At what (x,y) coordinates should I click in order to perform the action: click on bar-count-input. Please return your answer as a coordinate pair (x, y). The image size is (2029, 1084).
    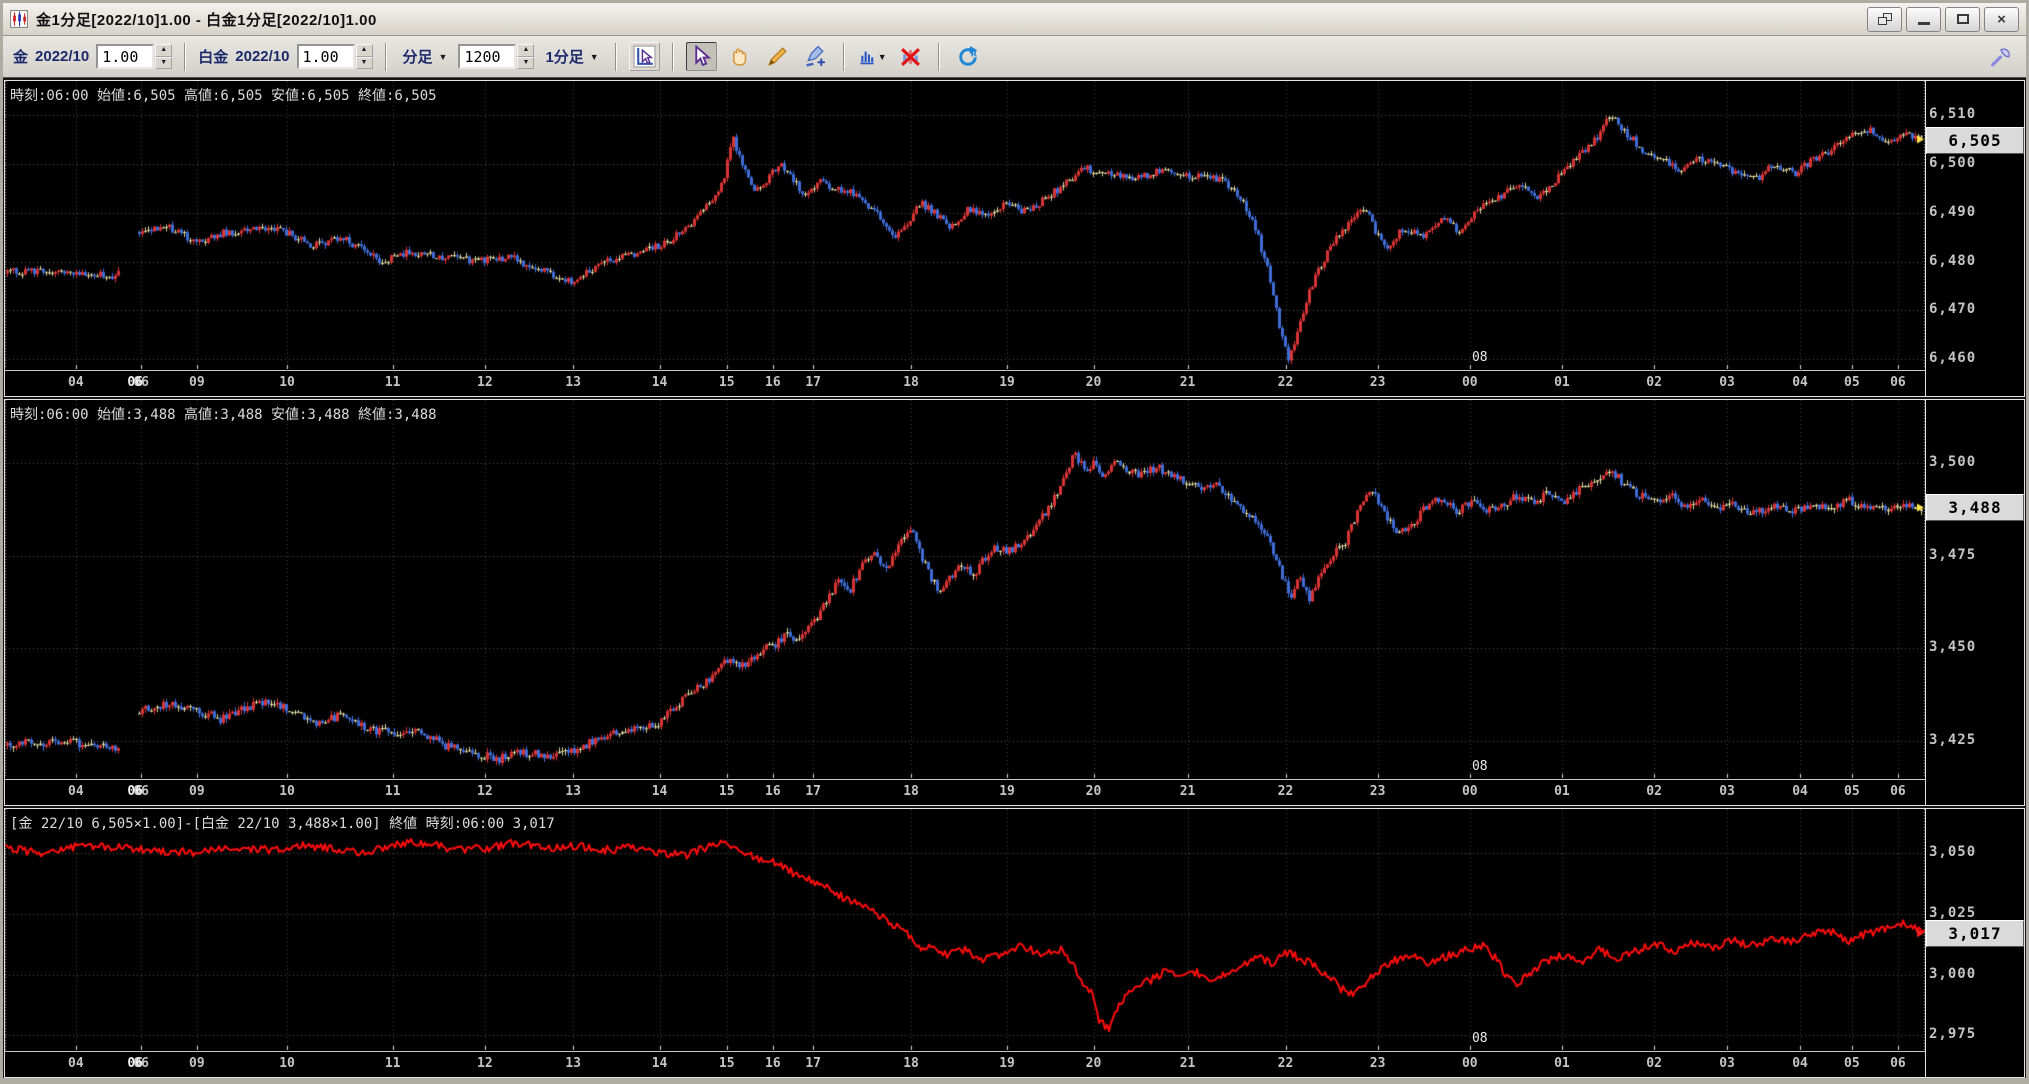
    Looking at the image, I should click on (487, 56).